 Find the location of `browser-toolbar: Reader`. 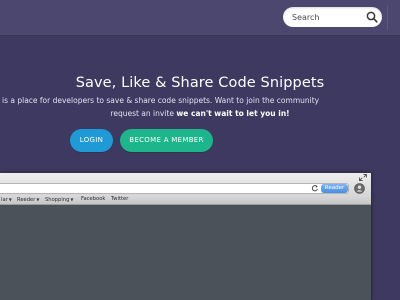

browser-toolbar: Reader is located at coordinates (185, 184).